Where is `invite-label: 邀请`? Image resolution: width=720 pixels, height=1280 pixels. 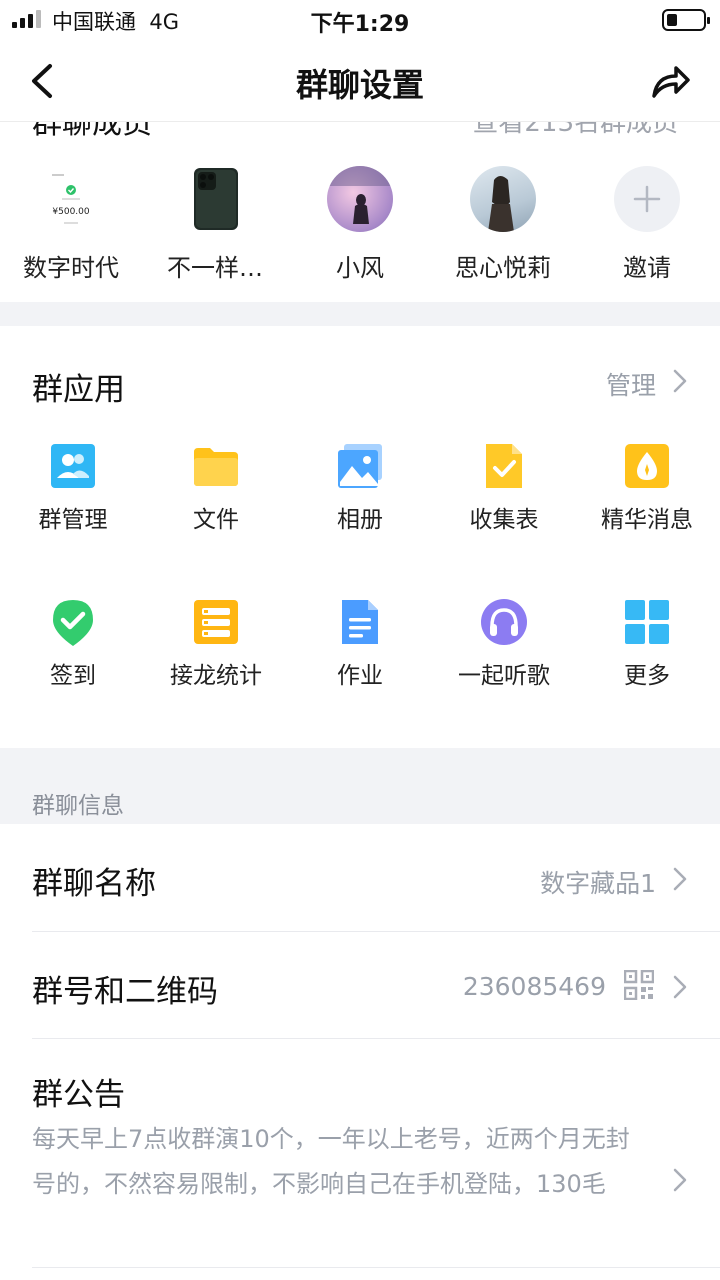
invite-label: 邀请 is located at coordinates (647, 268).